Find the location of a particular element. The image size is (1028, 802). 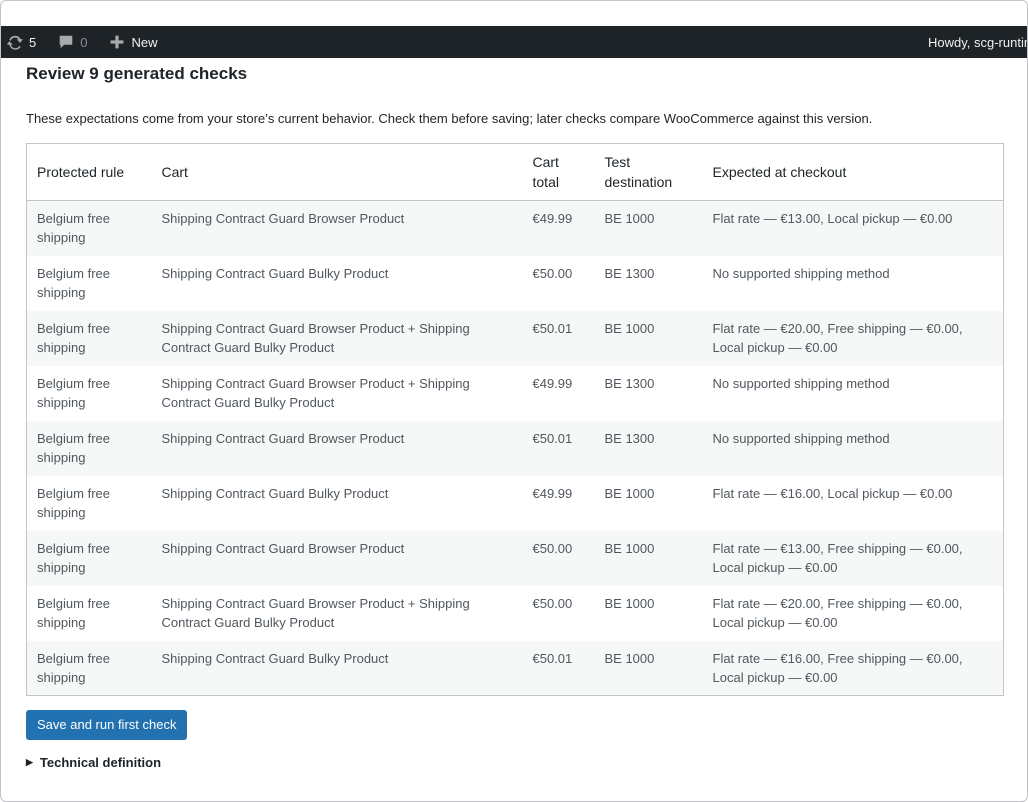

header-protected-rule: Protected rule is located at coordinates (89, 172).